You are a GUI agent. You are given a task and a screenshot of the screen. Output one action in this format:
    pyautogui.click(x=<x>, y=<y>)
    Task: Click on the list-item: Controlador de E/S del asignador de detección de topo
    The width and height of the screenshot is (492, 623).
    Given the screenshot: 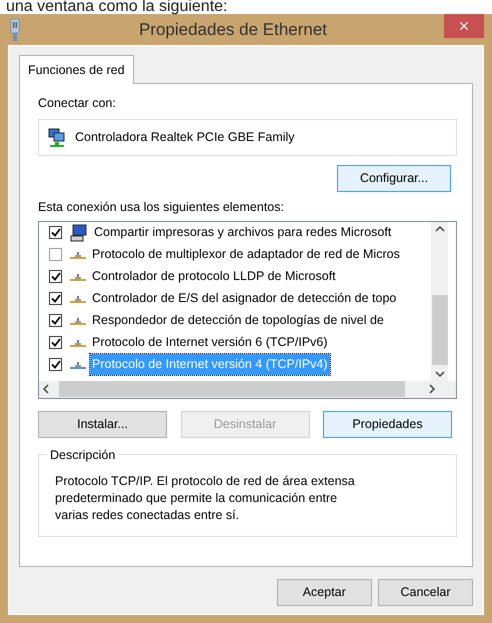 What is the action you would take?
    pyautogui.click(x=244, y=298)
    